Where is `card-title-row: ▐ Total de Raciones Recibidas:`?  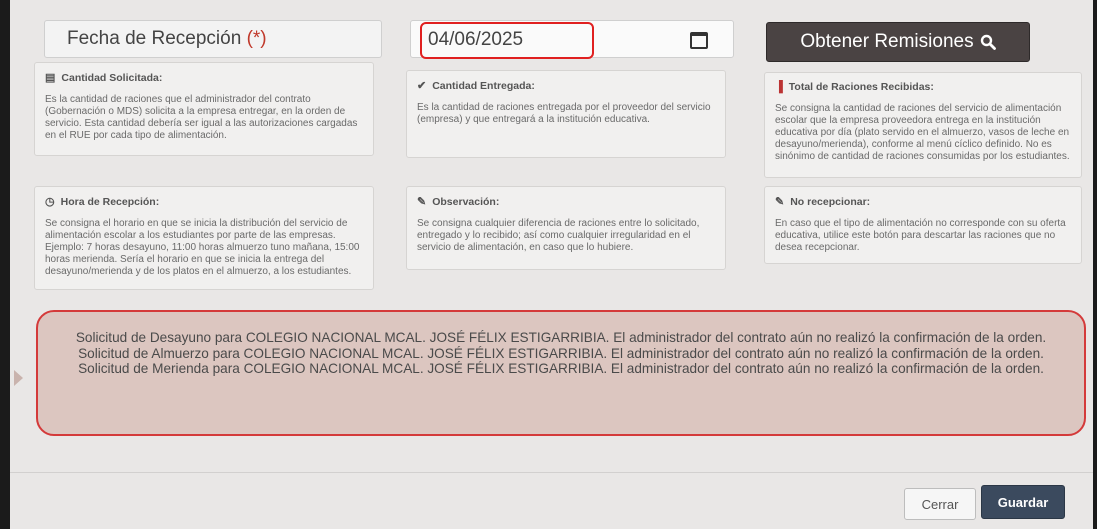
card-title-row: ▐ Total de Raciones Recibidas: is located at coordinates (923, 87).